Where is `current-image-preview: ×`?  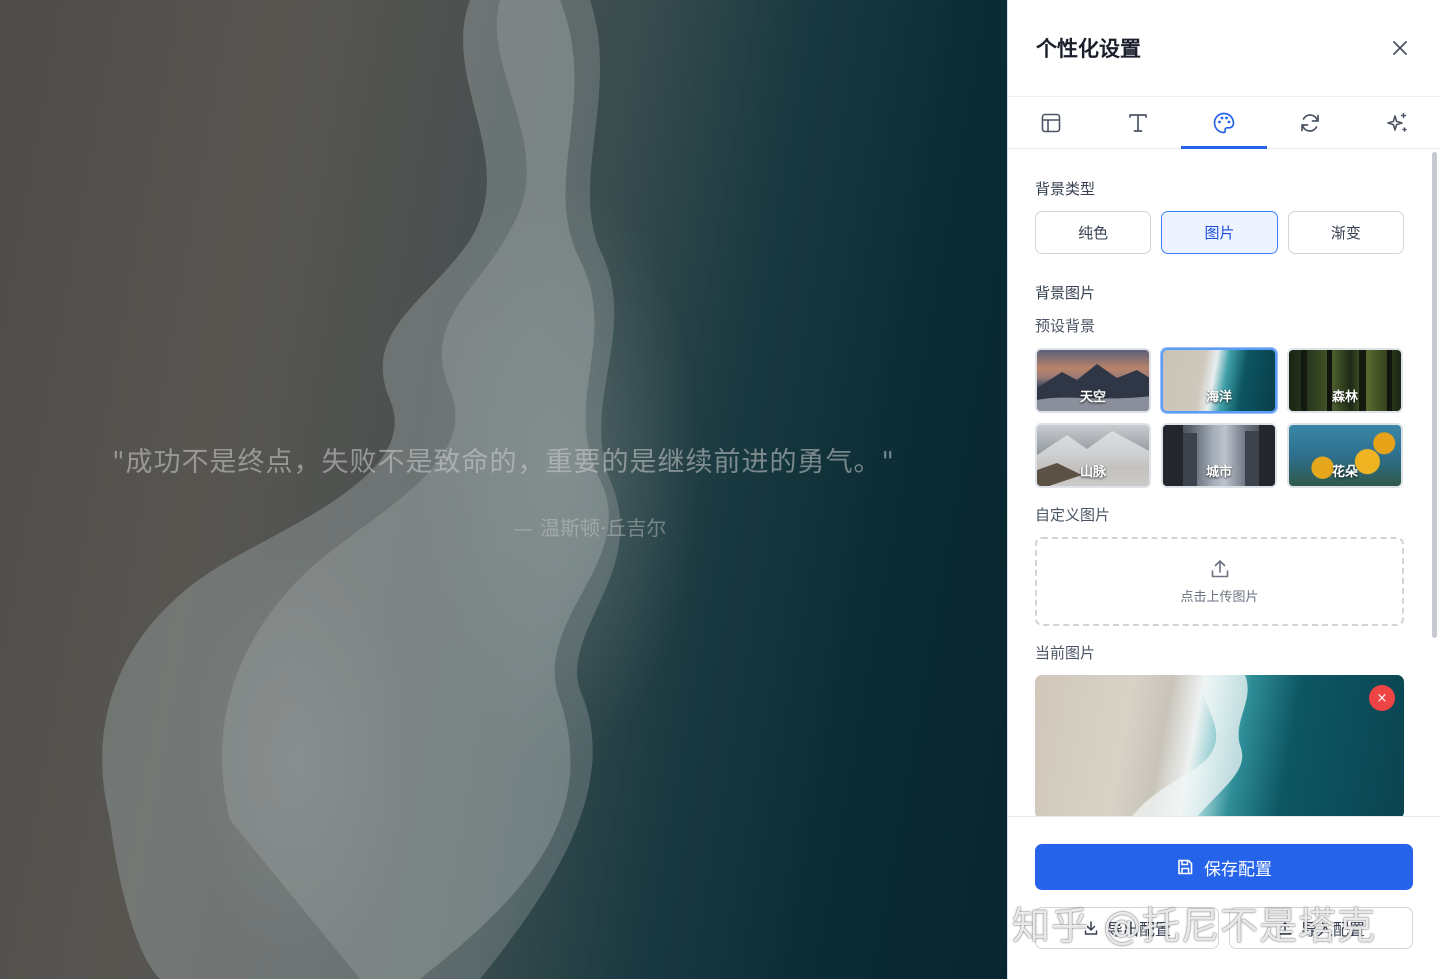 current-image-preview: × is located at coordinates (1219, 745).